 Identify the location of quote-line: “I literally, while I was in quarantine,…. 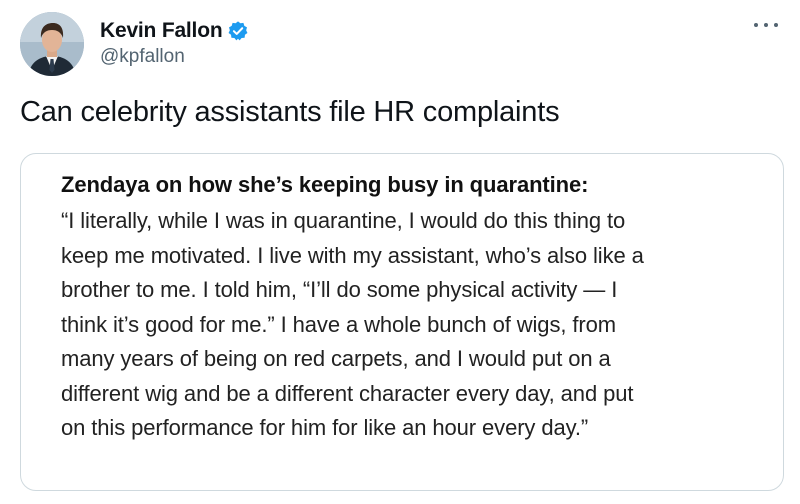
(343, 220).